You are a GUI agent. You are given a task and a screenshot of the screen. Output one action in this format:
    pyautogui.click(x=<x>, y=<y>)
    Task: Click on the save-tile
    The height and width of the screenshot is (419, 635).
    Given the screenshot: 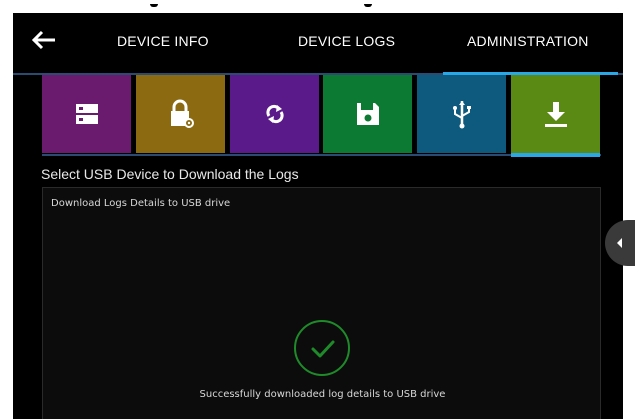 What is the action you would take?
    pyautogui.click(x=367, y=114)
    